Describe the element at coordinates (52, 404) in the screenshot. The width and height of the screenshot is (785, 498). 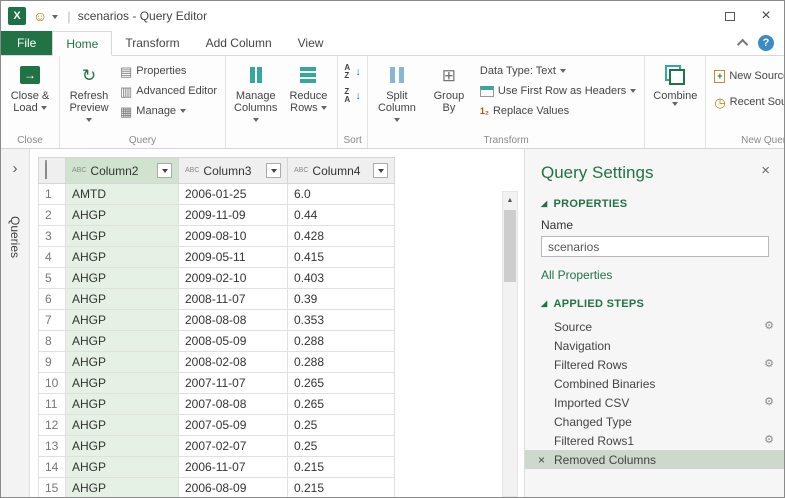
I see `row-number: 11` at that location.